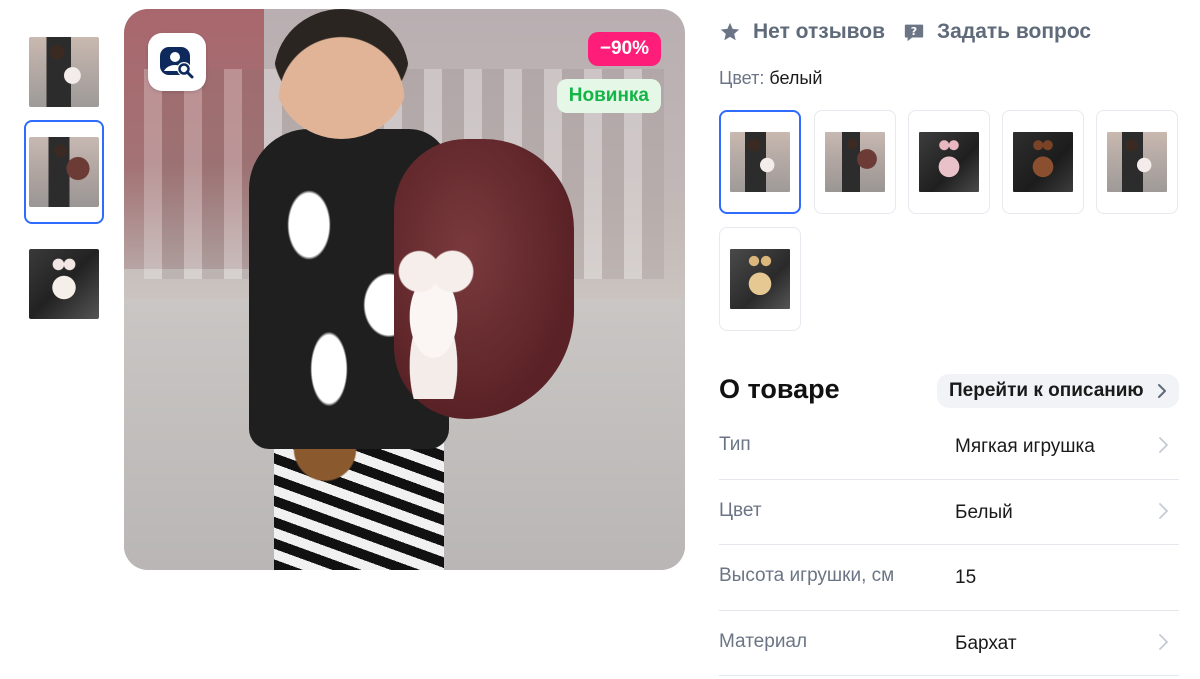 This screenshot has height=679, width=1200. What do you see at coordinates (949, 512) in the screenshot?
I see `property-row-color: Цвет Белый` at bounding box center [949, 512].